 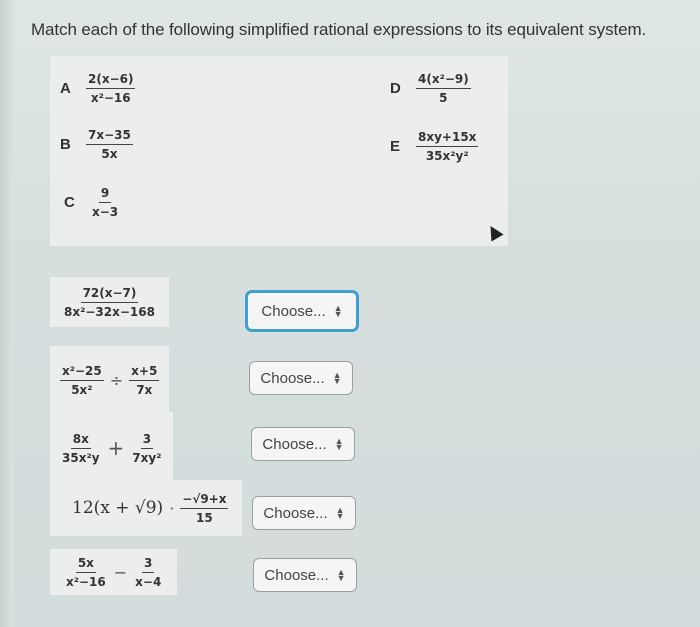 I want to click on option-letter: A, so click(x=65, y=88).